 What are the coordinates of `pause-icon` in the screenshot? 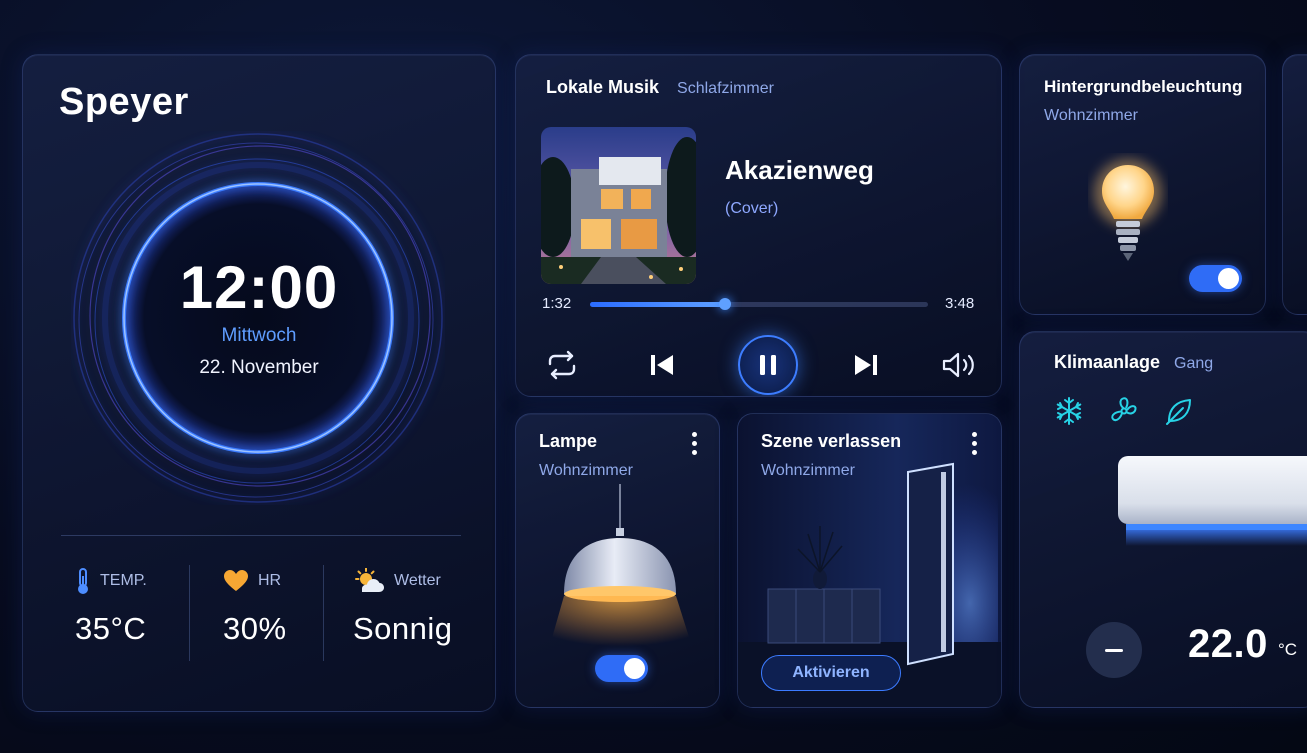 It's located at (768, 365).